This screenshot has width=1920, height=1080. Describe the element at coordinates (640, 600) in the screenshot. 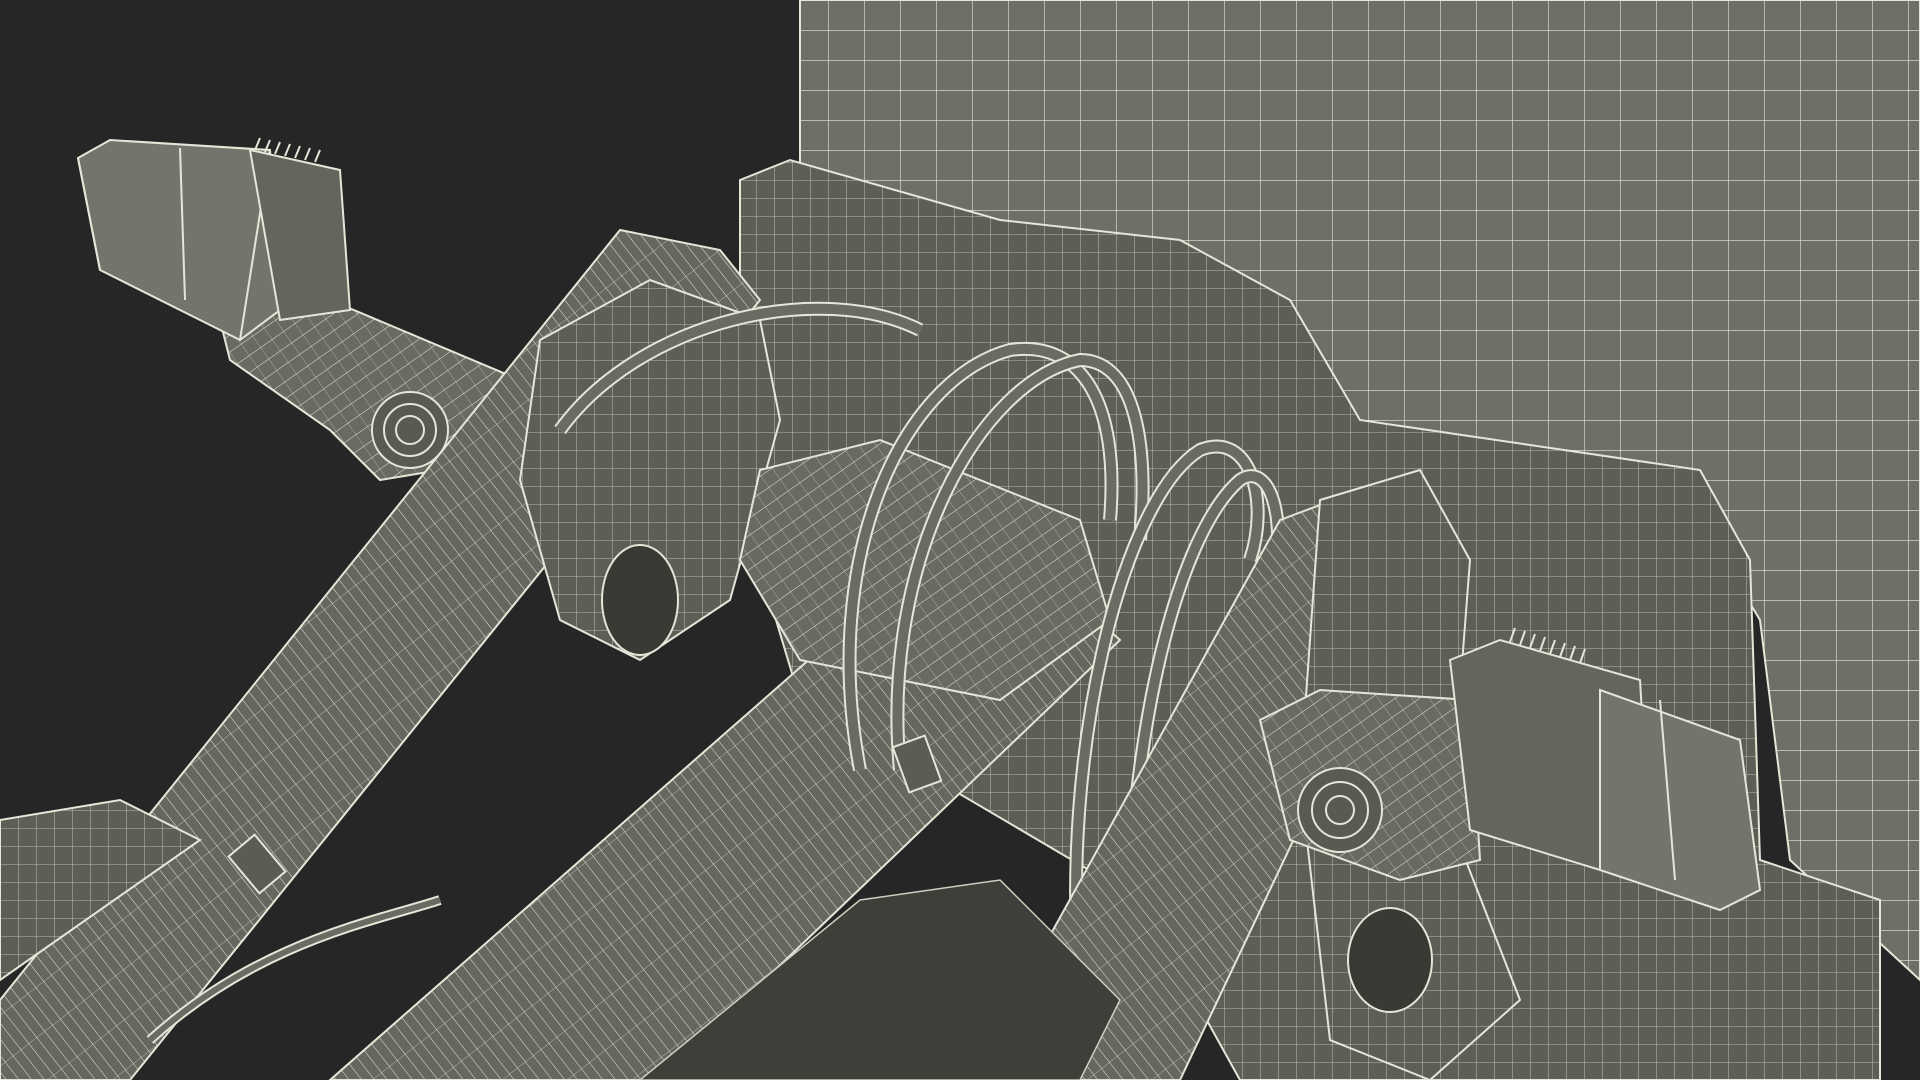

I see `left-plate-hole` at that location.